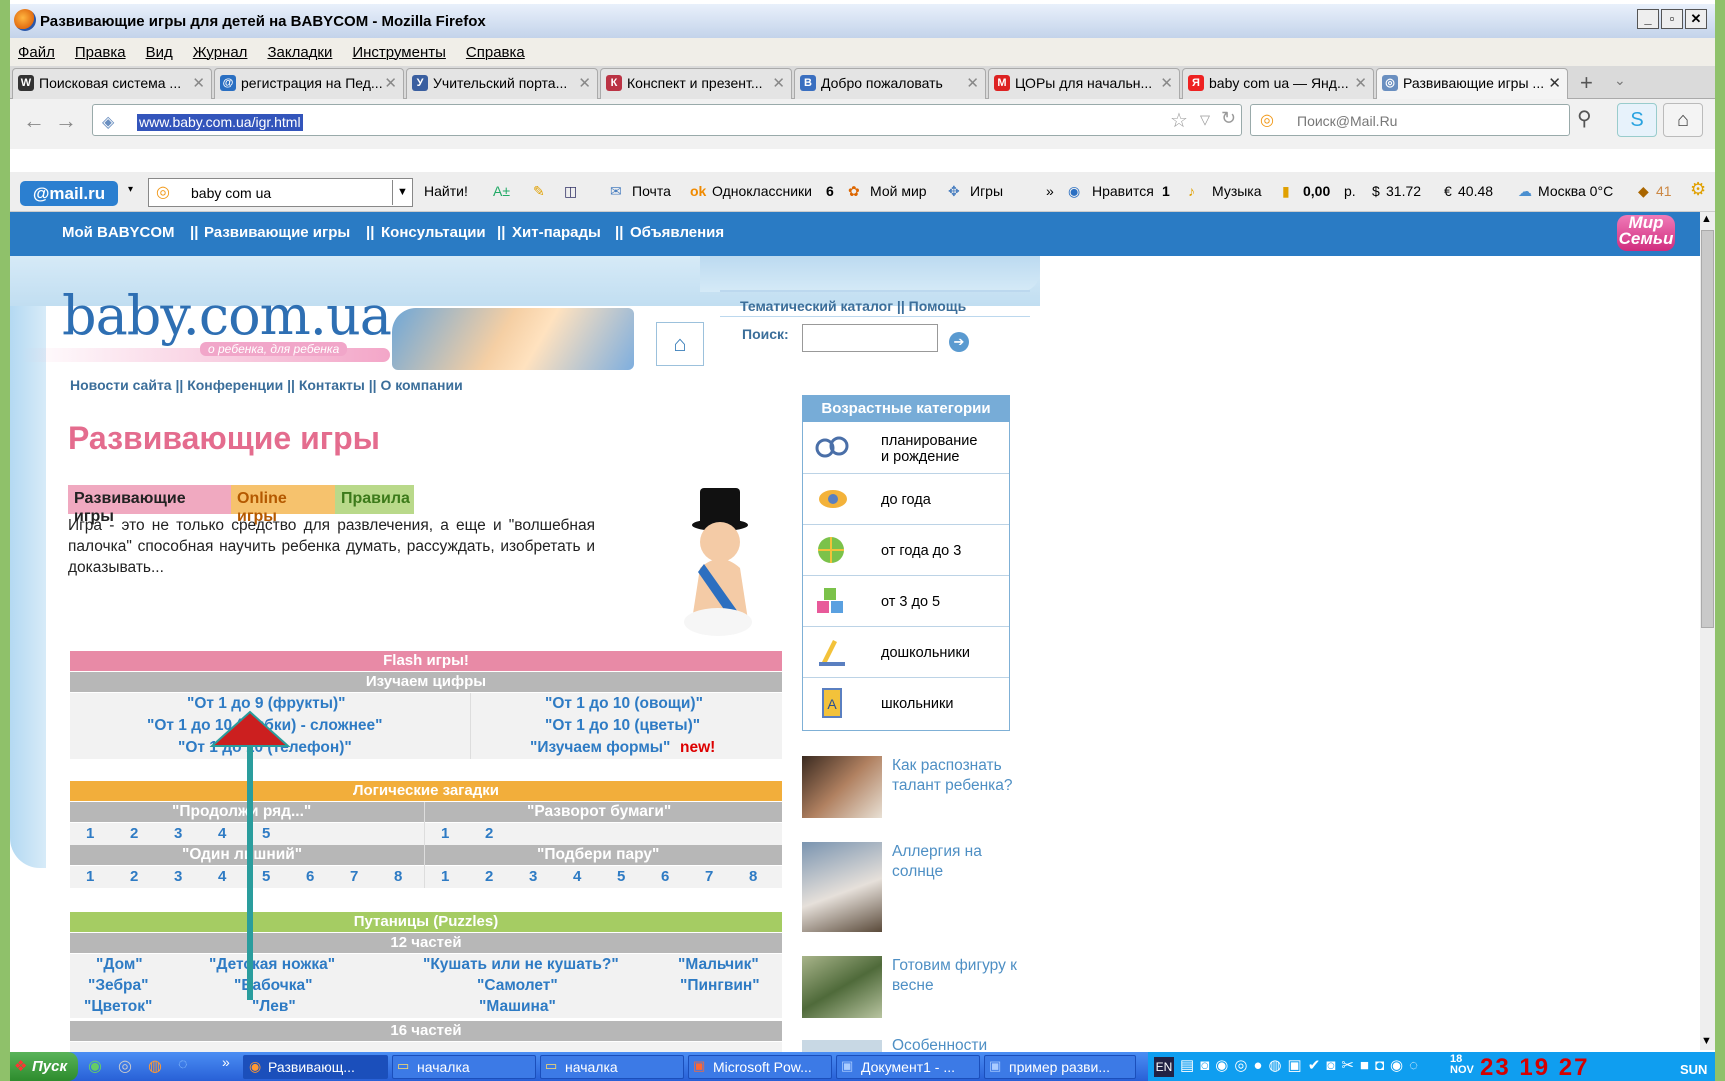 This screenshot has height=1081, width=1725. Describe the element at coordinates (250, 855) in the screenshot. I see `annotation-arrow` at that location.